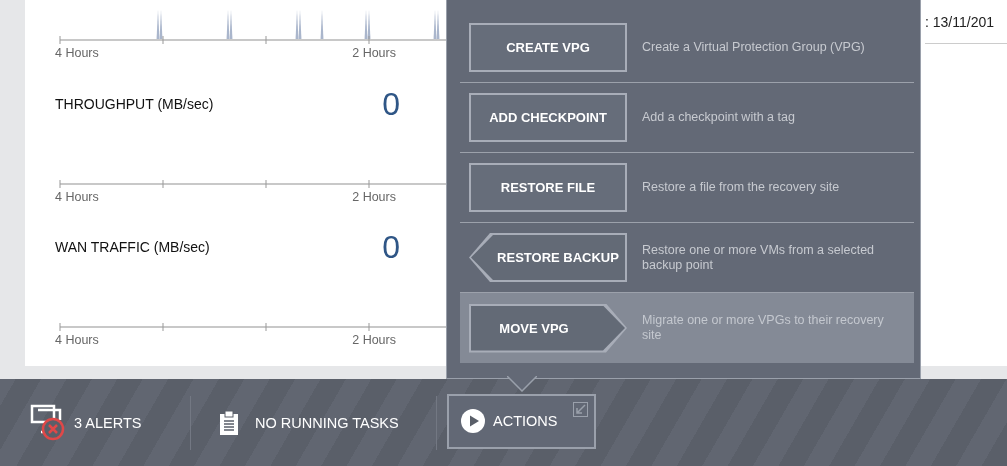  What do you see at coordinates (132, 247) in the screenshot?
I see `chart-title: WAN TRAFFIC (MB/sec)` at bounding box center [132, 247].